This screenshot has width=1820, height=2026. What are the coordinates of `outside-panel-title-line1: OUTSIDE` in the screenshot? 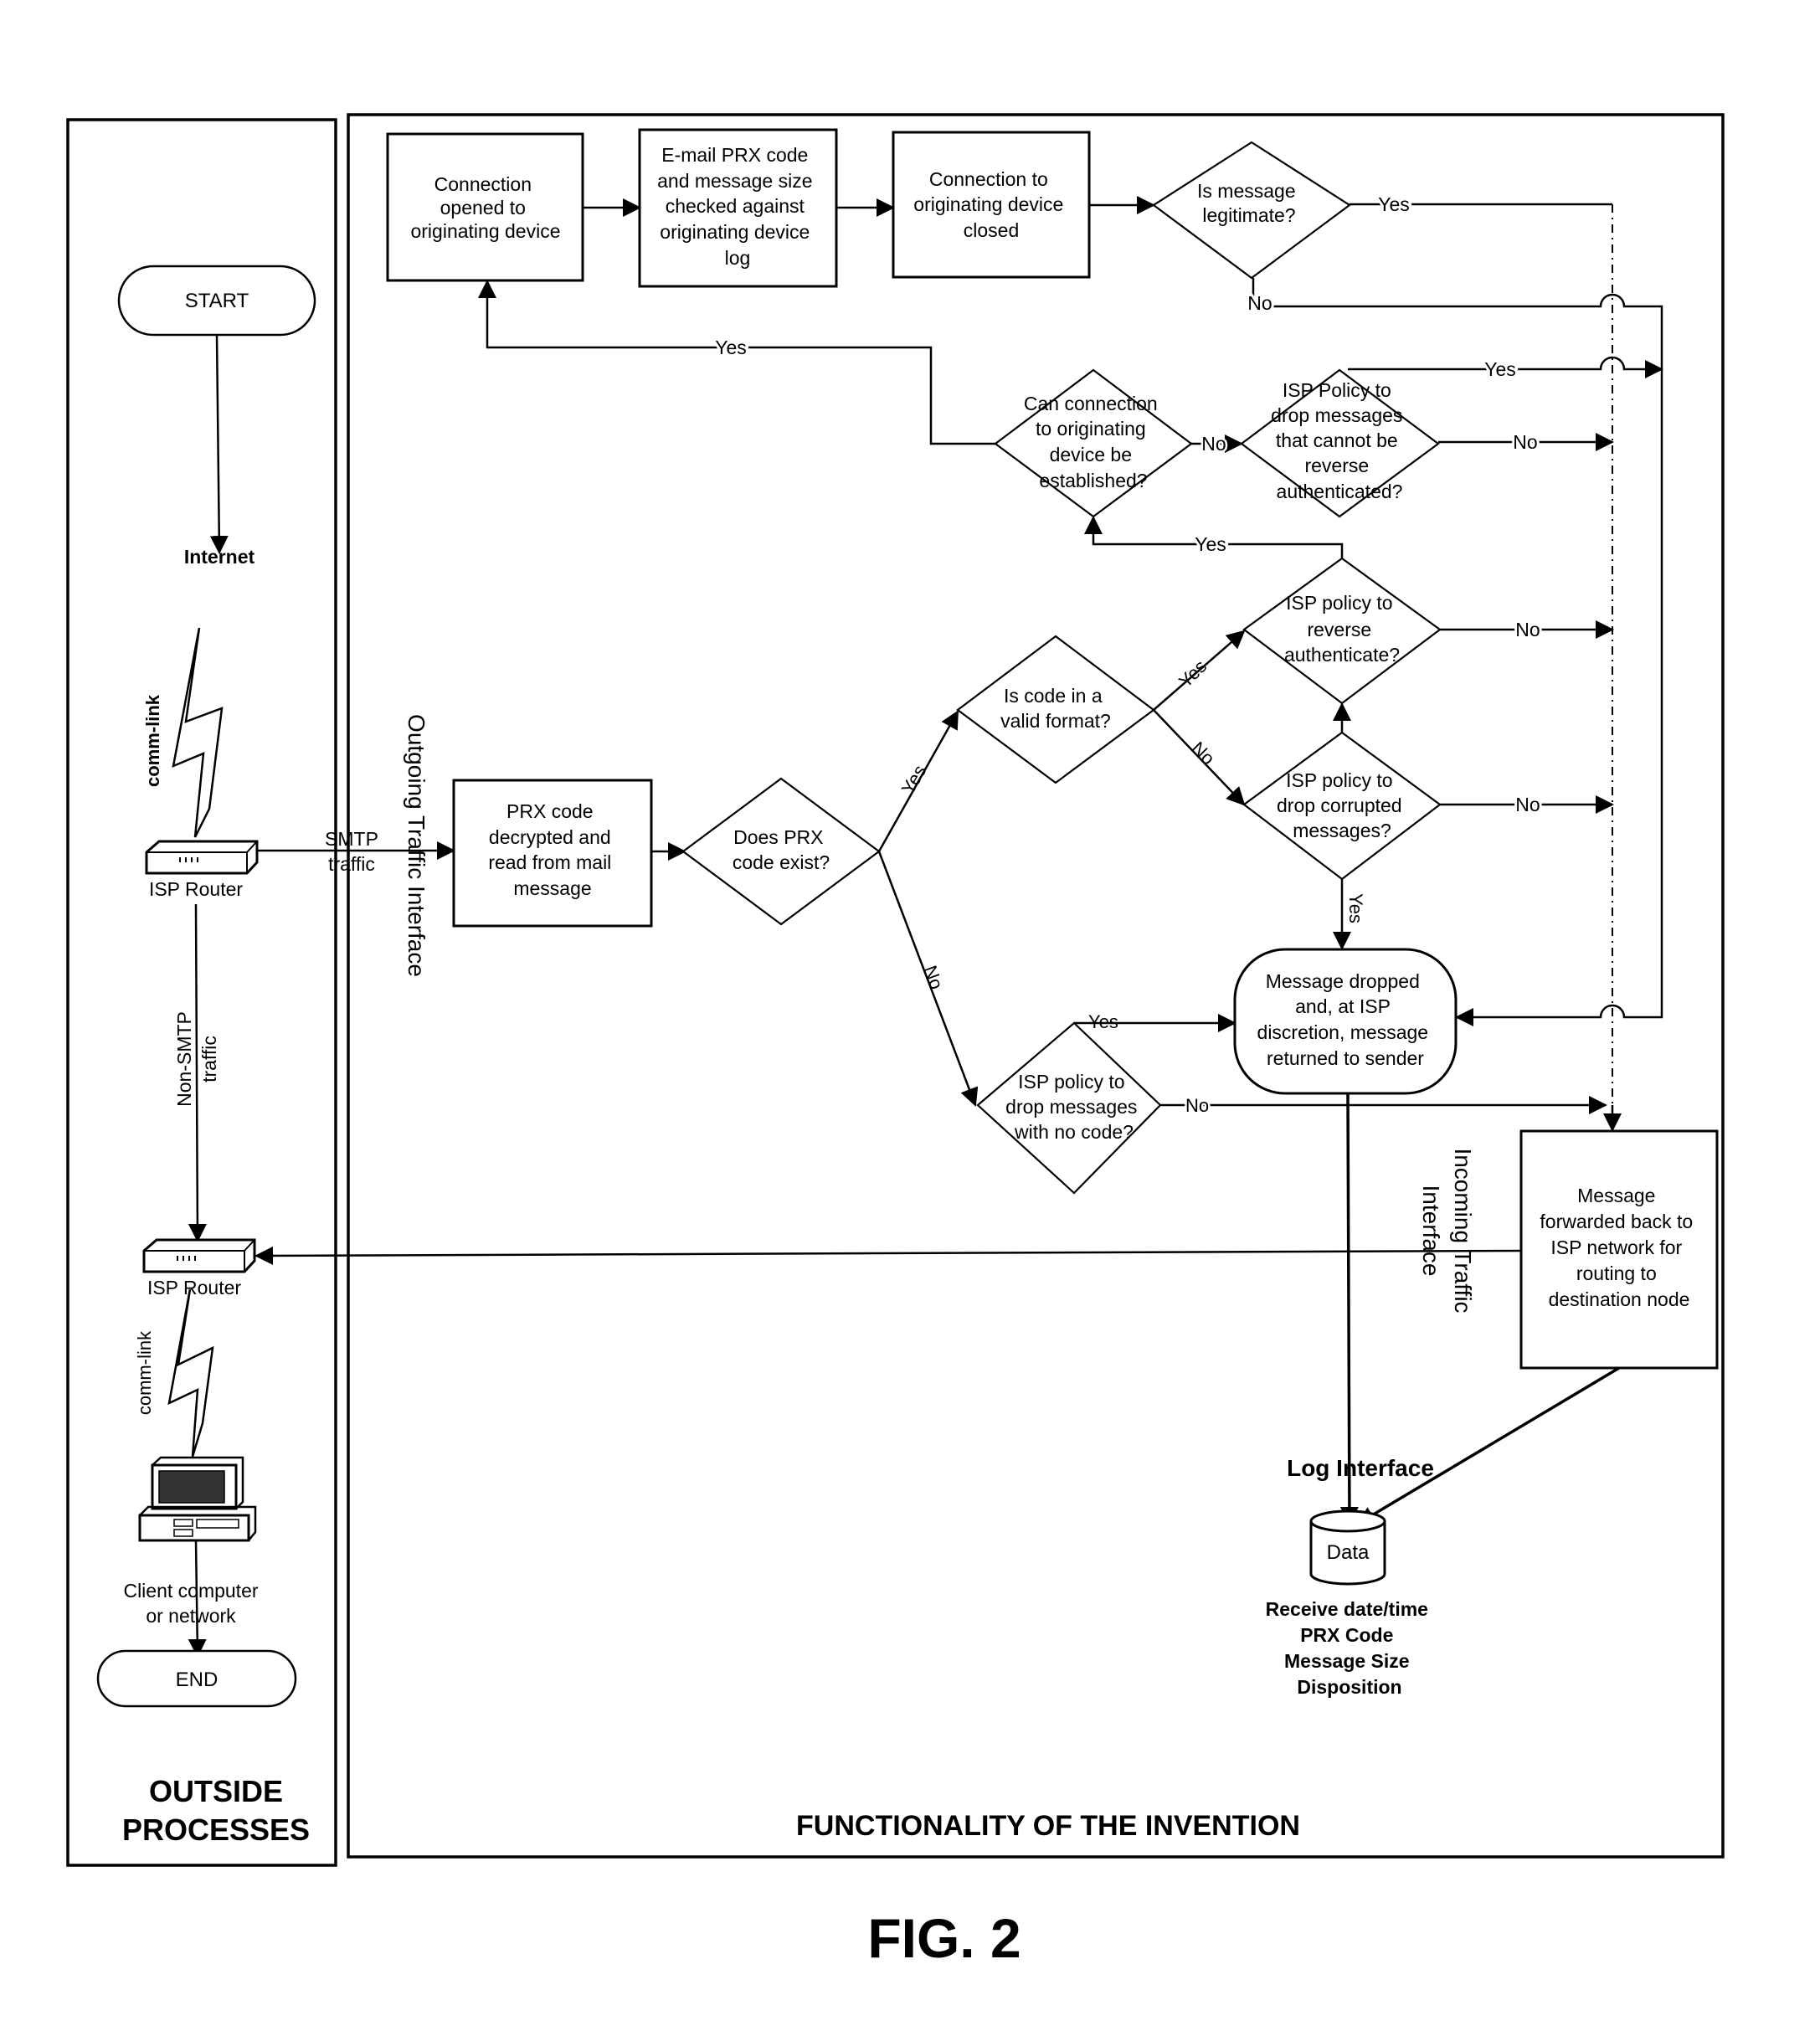 It's located at (216, 1791).